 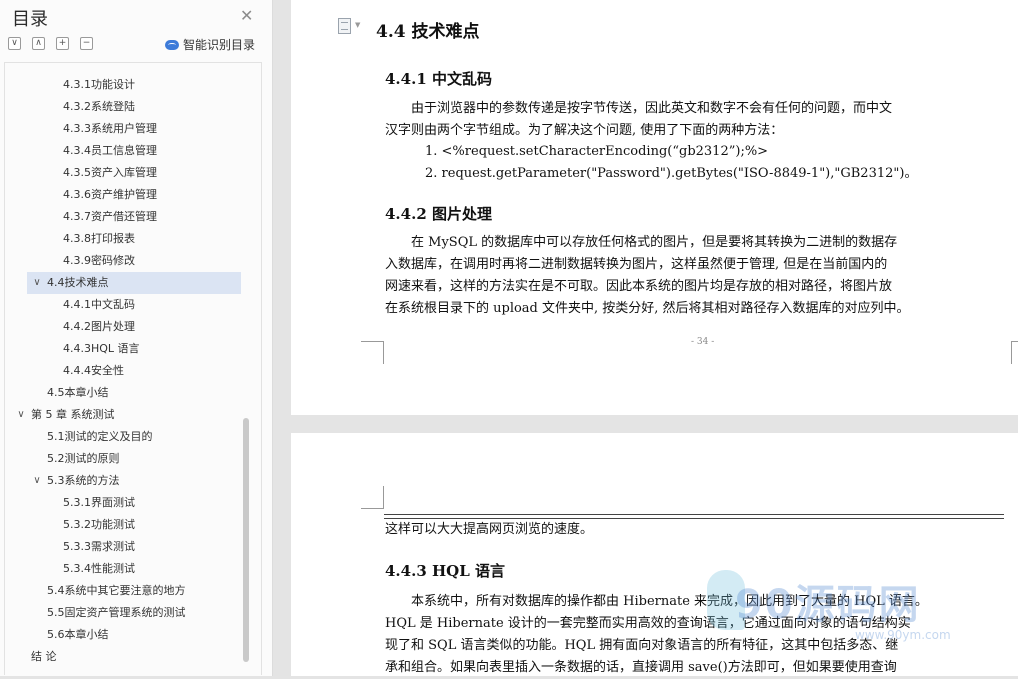 What do you see at coordinates (125, 437) in the screenshot?
I see `toc-item: 5.1测试的定义及目的` at bounding box center [125, 437].